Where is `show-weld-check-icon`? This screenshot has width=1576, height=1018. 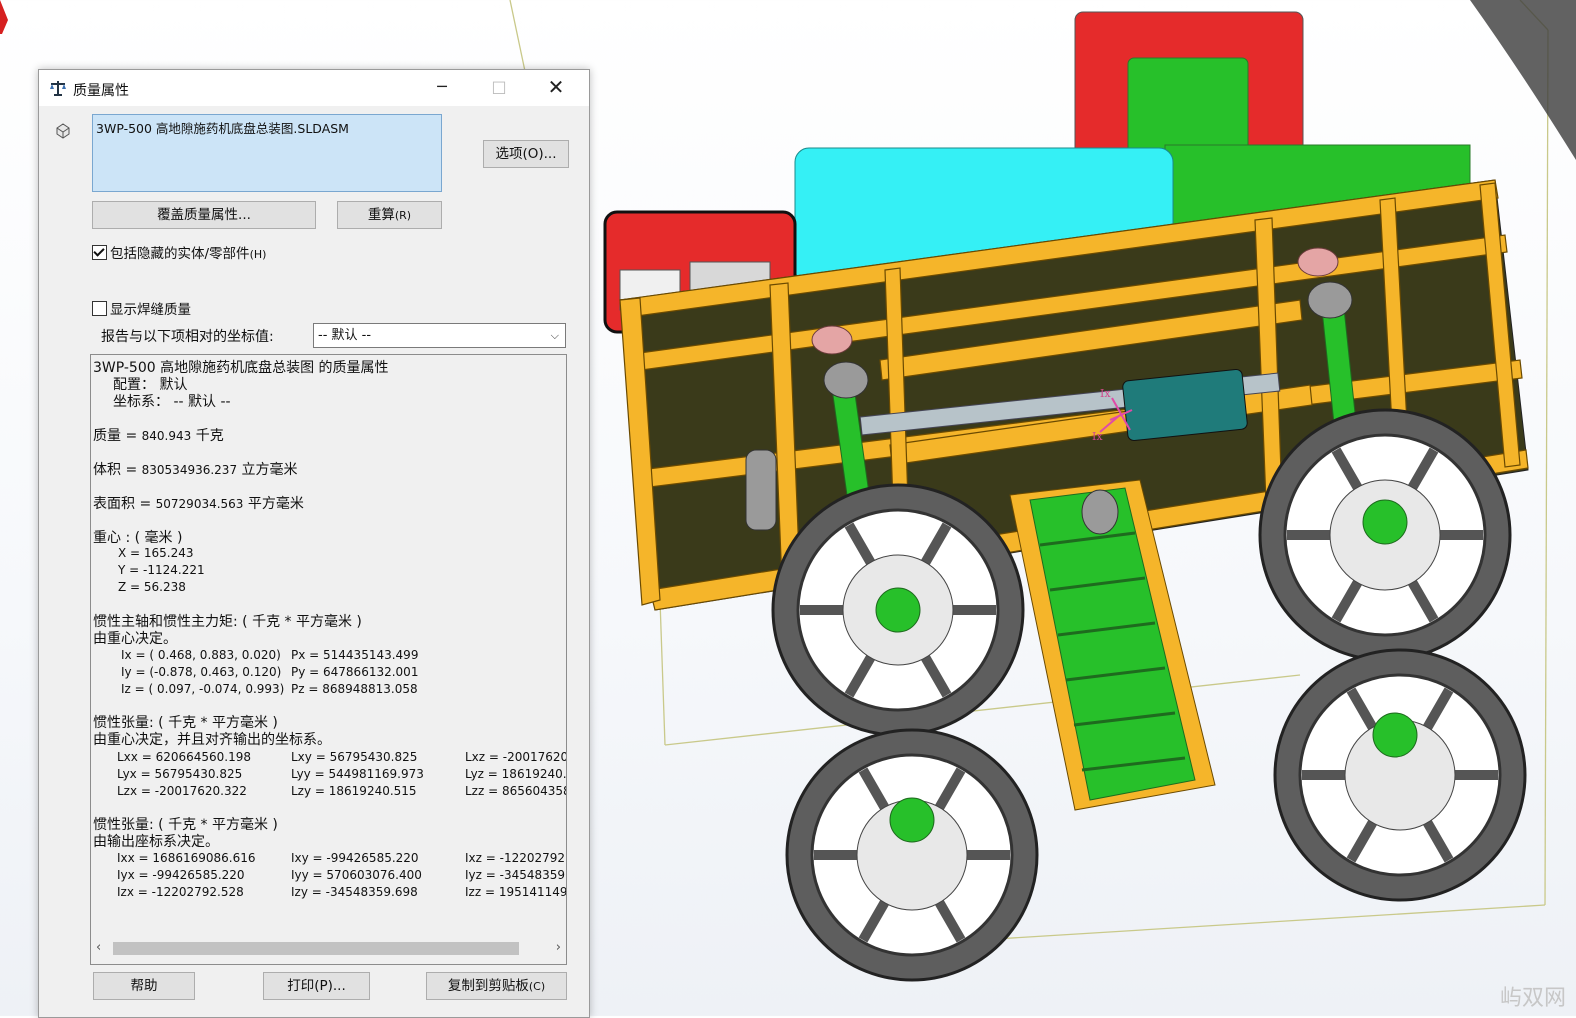 show-weld-check-icon is located at coordinates (99, 308).